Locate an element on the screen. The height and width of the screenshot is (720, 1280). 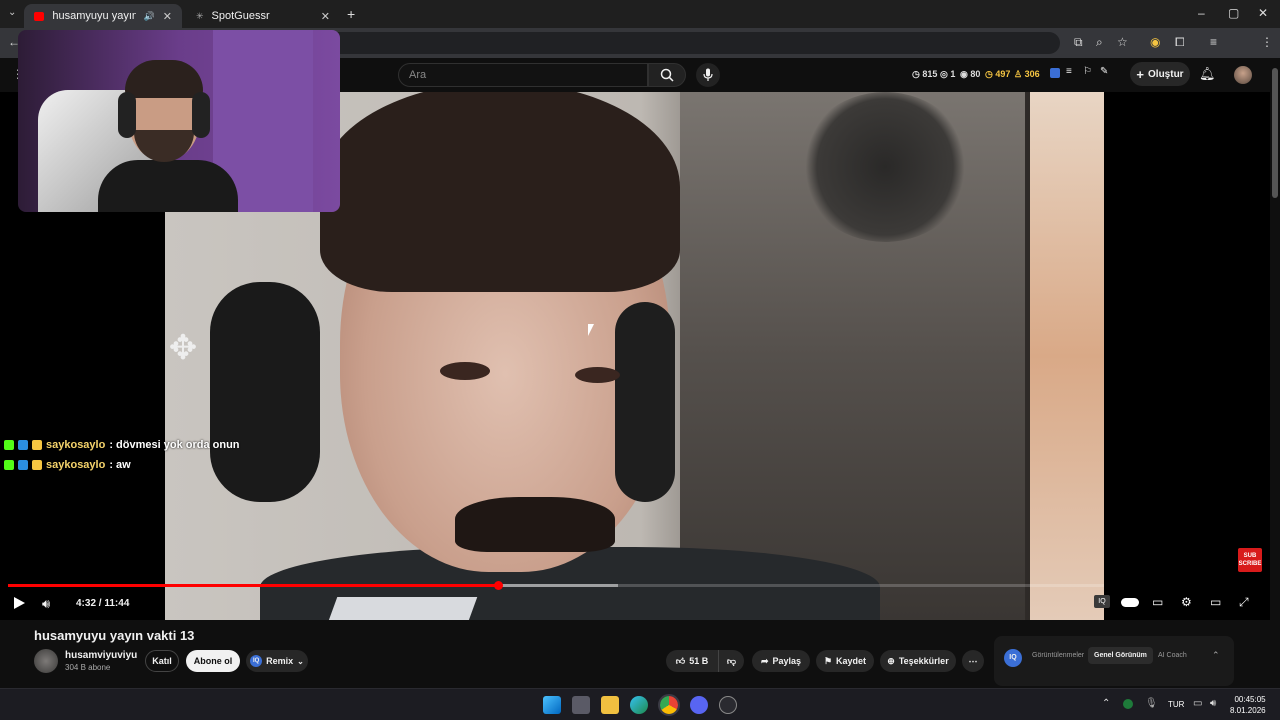
tray-app-icon is located at coordinates (1128, 704).